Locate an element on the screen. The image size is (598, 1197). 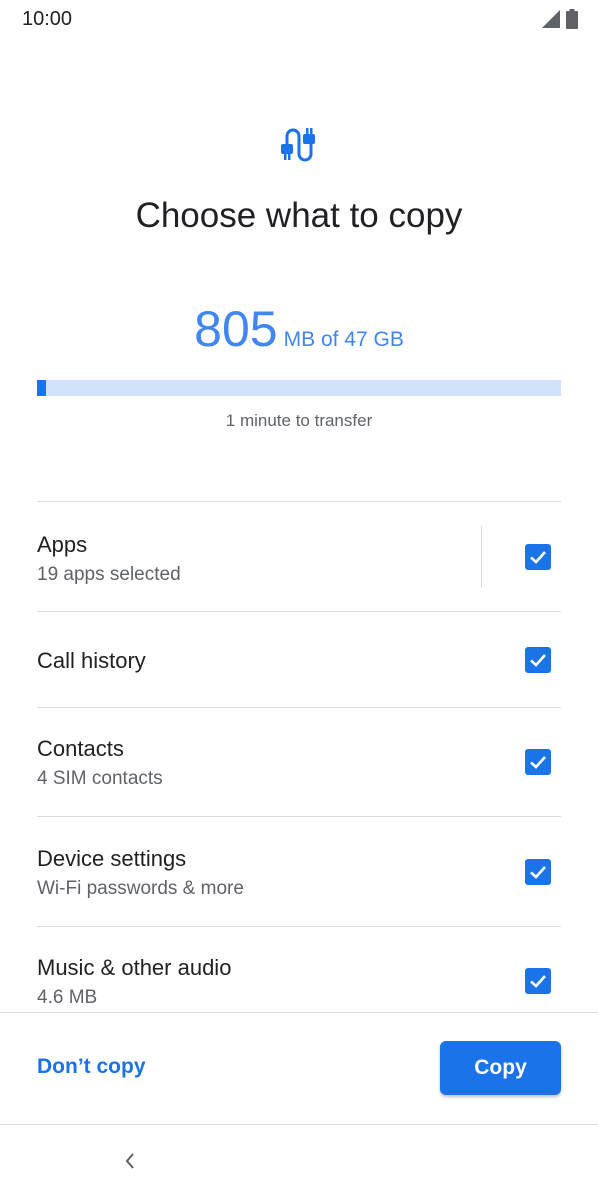
list-item-title: Music & other audio is located at coordinates (134, 967).